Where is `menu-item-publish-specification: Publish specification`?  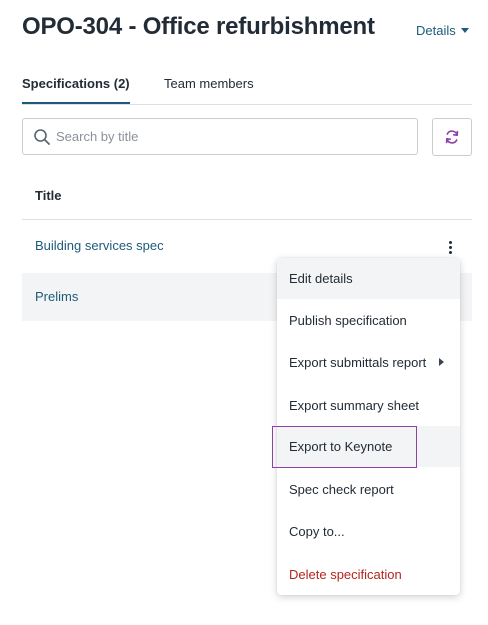 menu-item-publish-specification: Publish specification is located at coordinates (368, 320).